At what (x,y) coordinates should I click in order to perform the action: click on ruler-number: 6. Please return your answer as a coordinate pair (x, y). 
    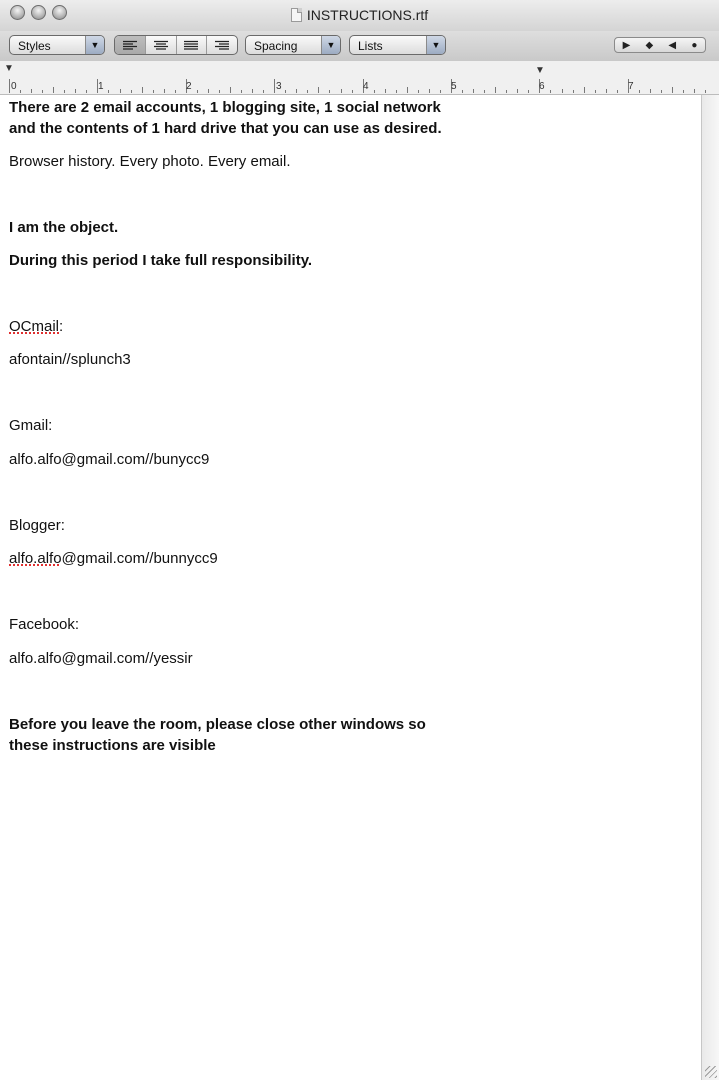
    Looking at the image, I should click on (542, 86).